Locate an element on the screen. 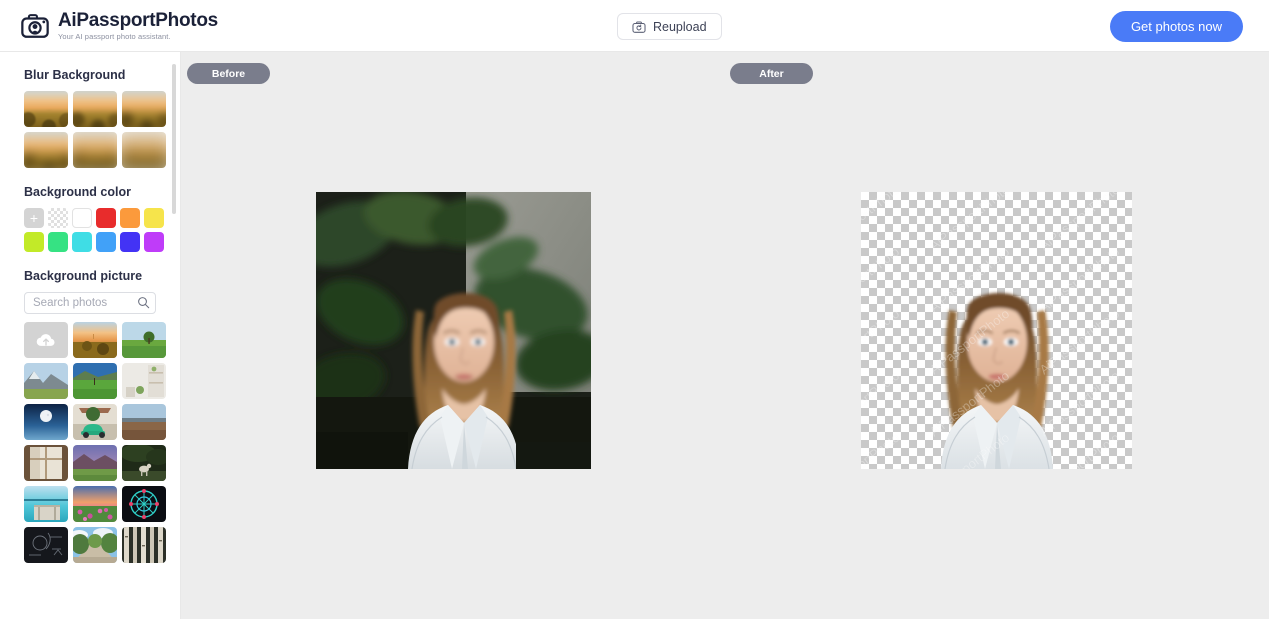 This screenshot has width=1269, height=619. green-car-under-tree-art is located at coordinates (95, 422).